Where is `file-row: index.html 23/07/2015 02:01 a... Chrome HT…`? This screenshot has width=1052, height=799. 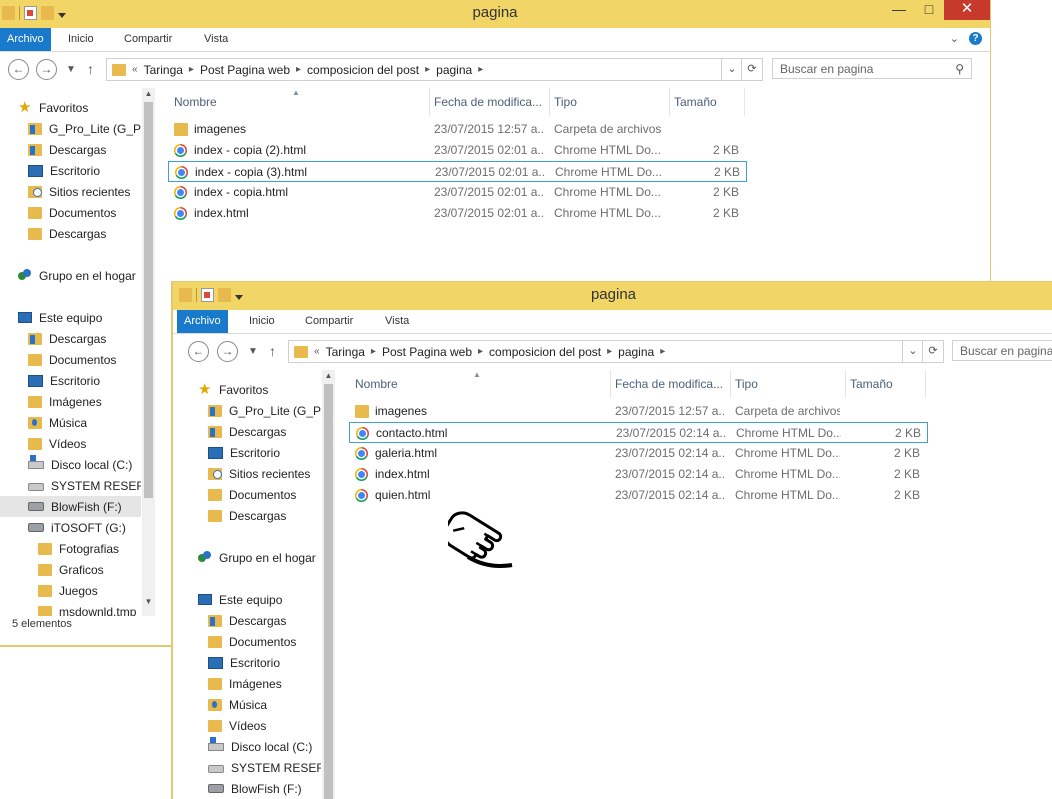 file-row: index.html 23/07/2015 02:01 a... Chrome HT… is located at coordinates (457, 213).